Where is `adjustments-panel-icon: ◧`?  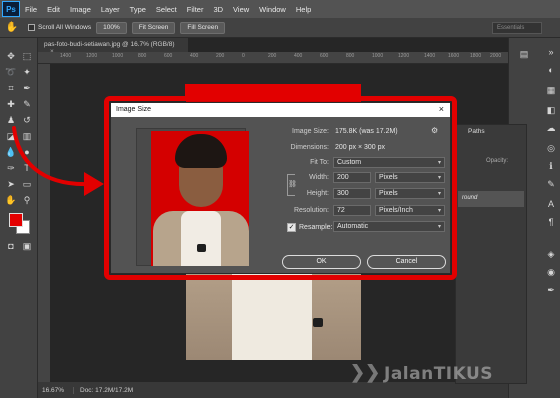 adjustments-panel-icon: ◧ is located at coordinates (551, 110).